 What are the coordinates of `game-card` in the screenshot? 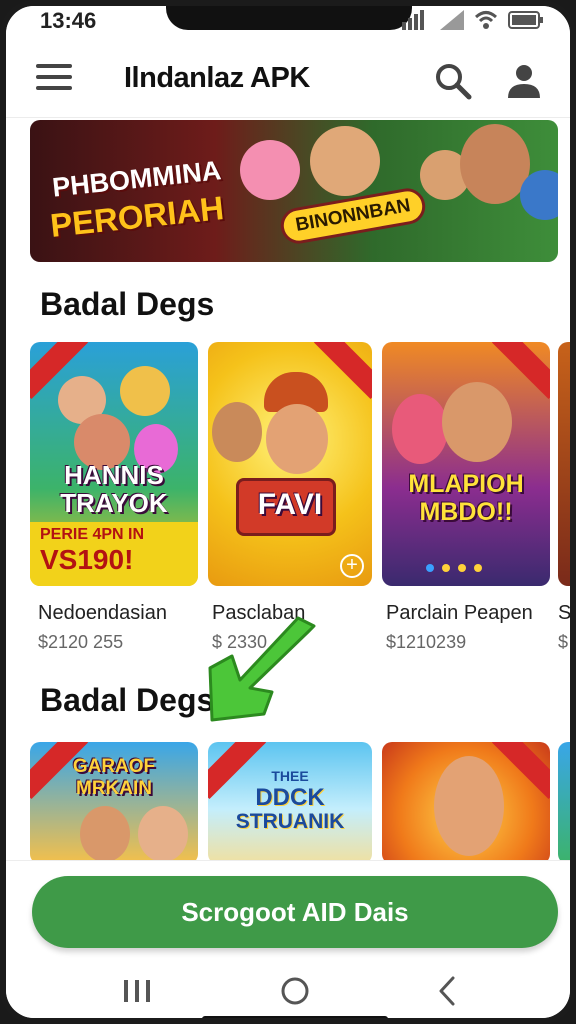 It's located at (466, 803).